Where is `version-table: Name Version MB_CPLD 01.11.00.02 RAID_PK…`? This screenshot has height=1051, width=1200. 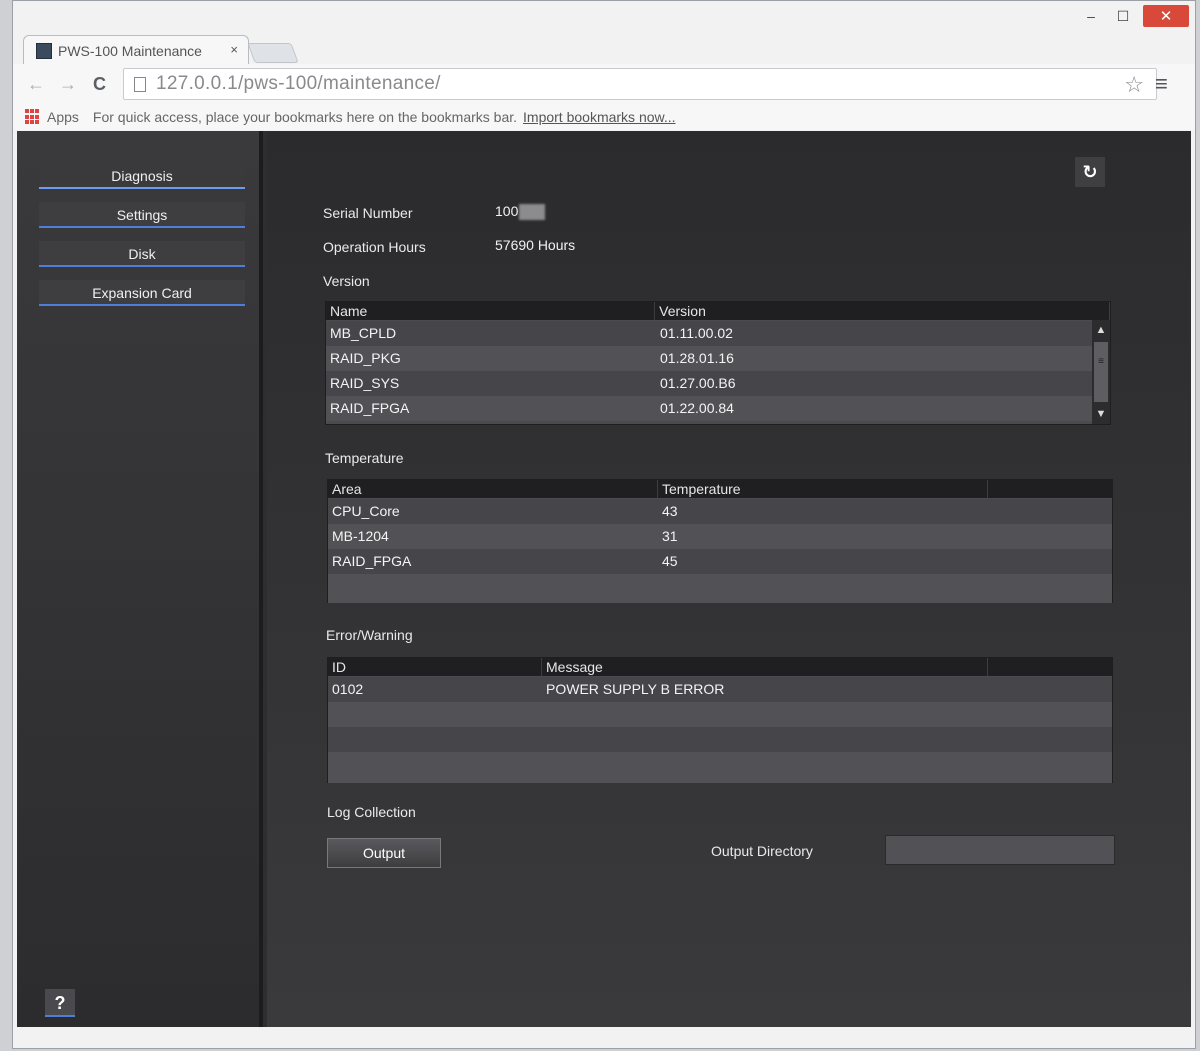 version-table: Name Version MB_CPLD 01.11.00.02 RAID_PK… is located at coordinates (718, 363).